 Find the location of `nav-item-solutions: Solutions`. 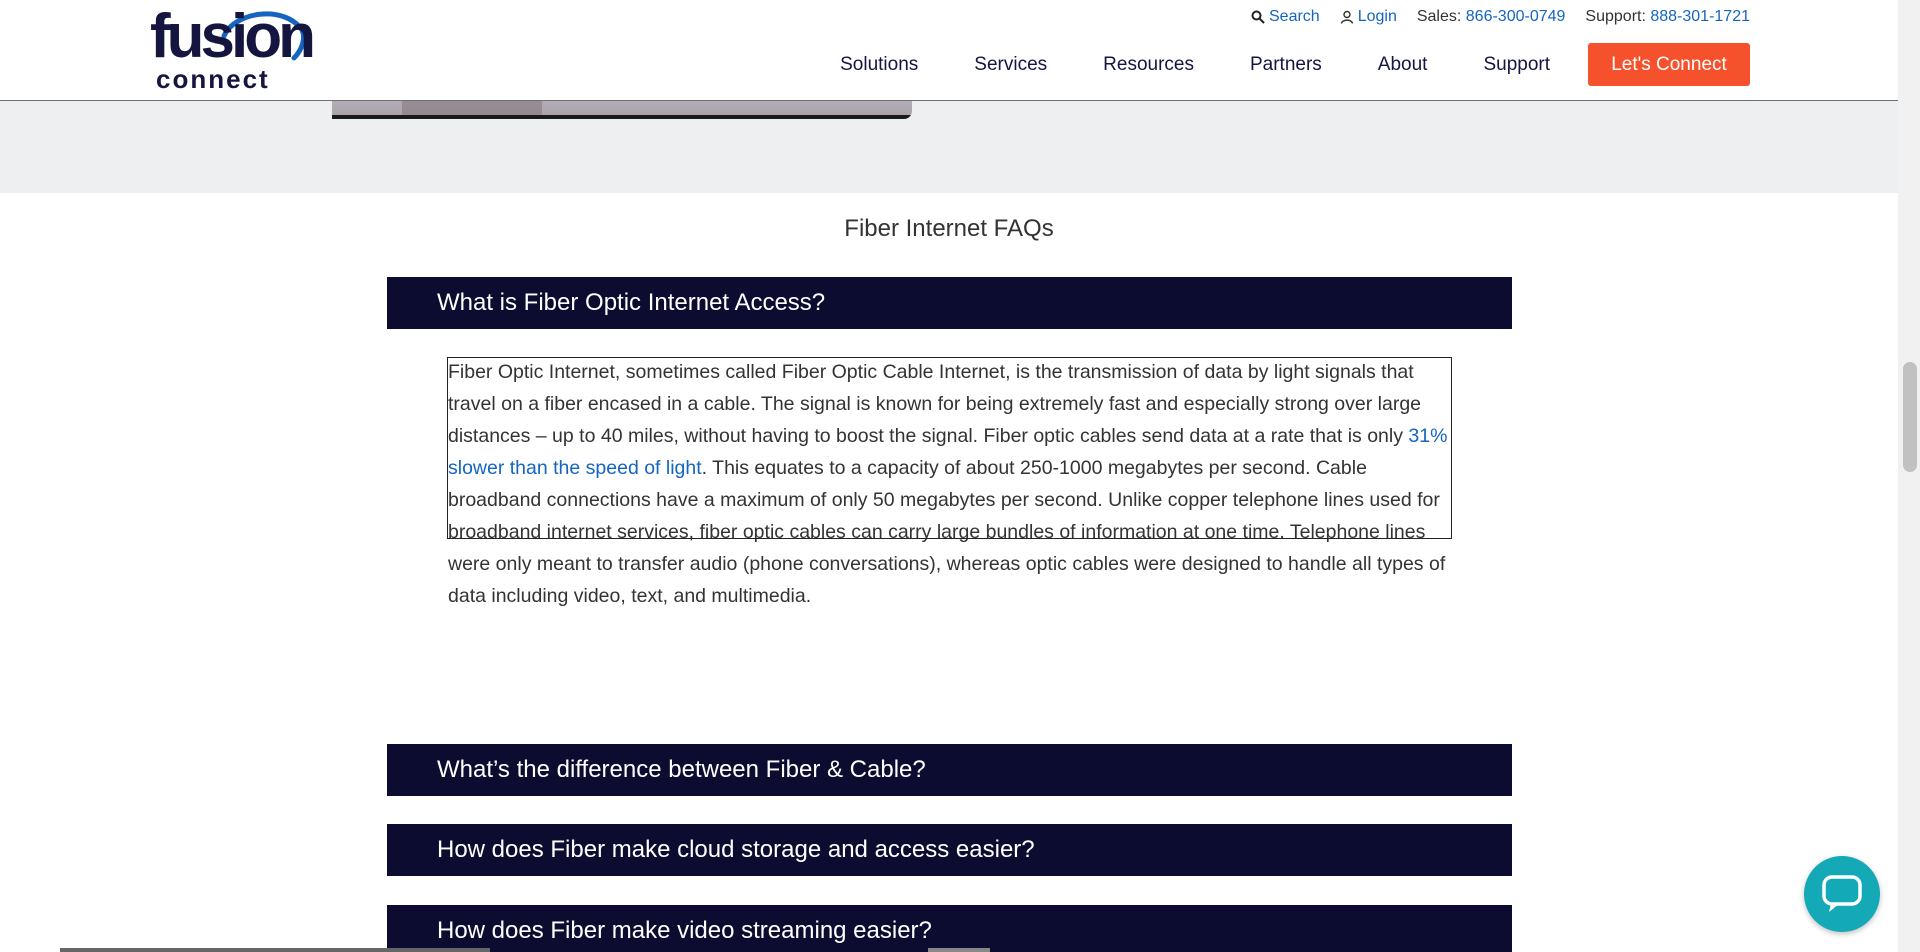

nav-item-solutions: Solutions is located at coordinates (879, 65).